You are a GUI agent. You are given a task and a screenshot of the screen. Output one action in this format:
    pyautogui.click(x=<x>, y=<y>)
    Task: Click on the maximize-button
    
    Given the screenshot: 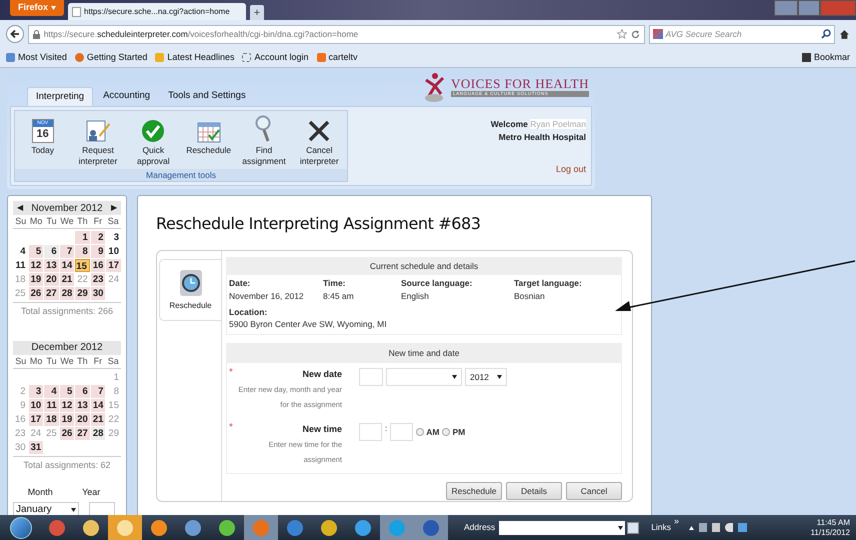 What is the action you would take?
    pyautogui.click(x=809, y=8)
    